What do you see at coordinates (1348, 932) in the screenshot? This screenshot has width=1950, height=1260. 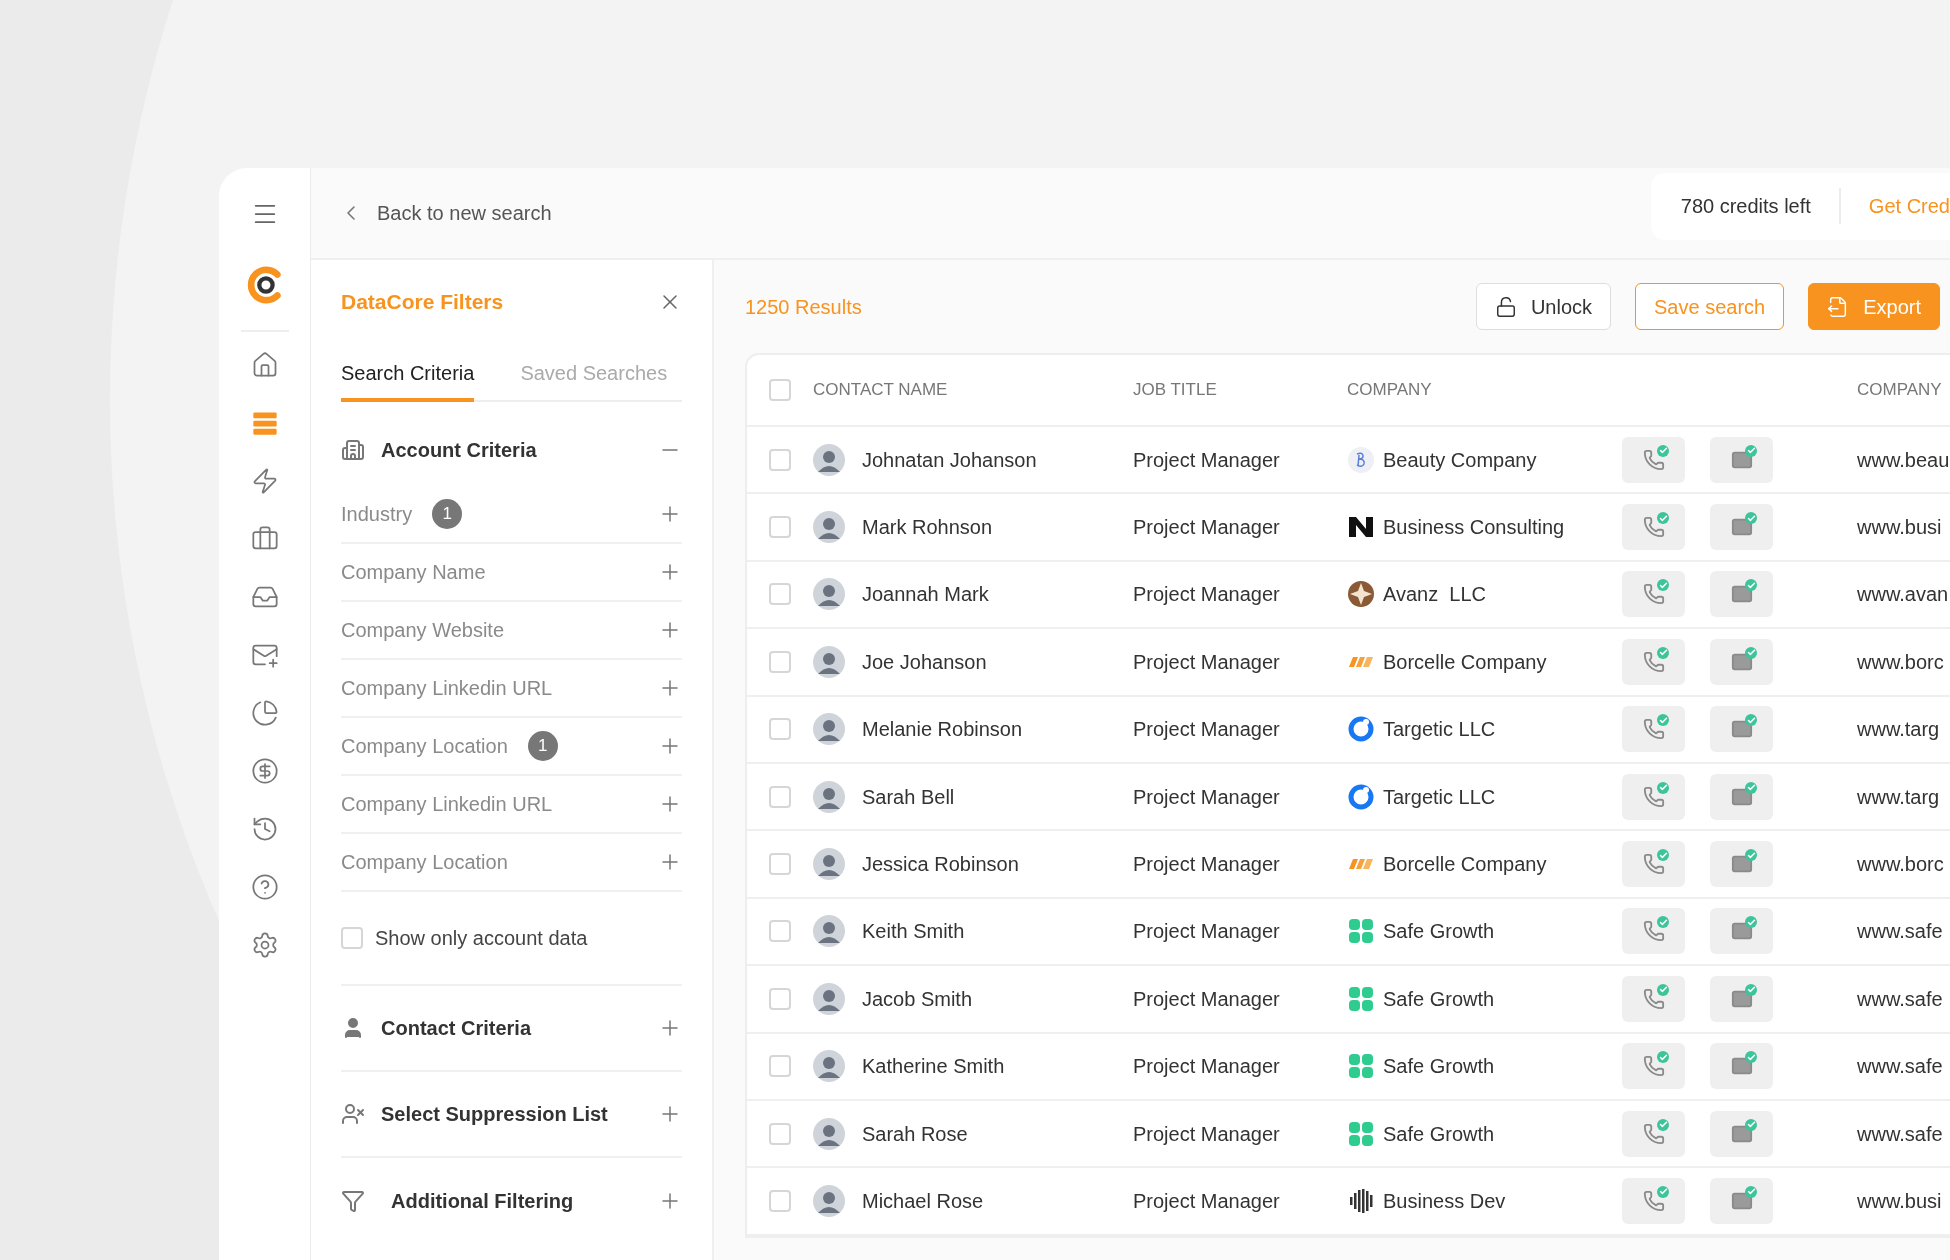 I see `table-row: Keith Smith Project Manager Safe Growth www.safe` at bounding box center [1348, 932].